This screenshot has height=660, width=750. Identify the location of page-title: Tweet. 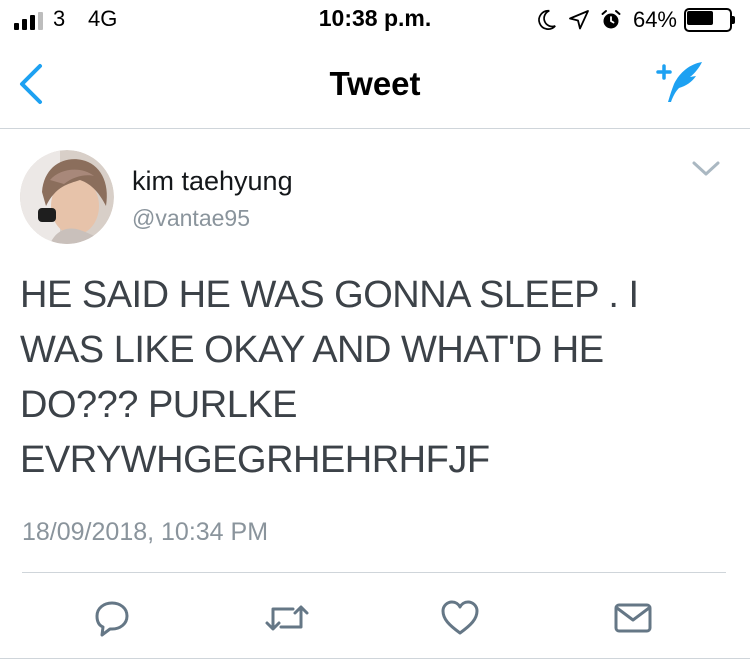
(375, 83).